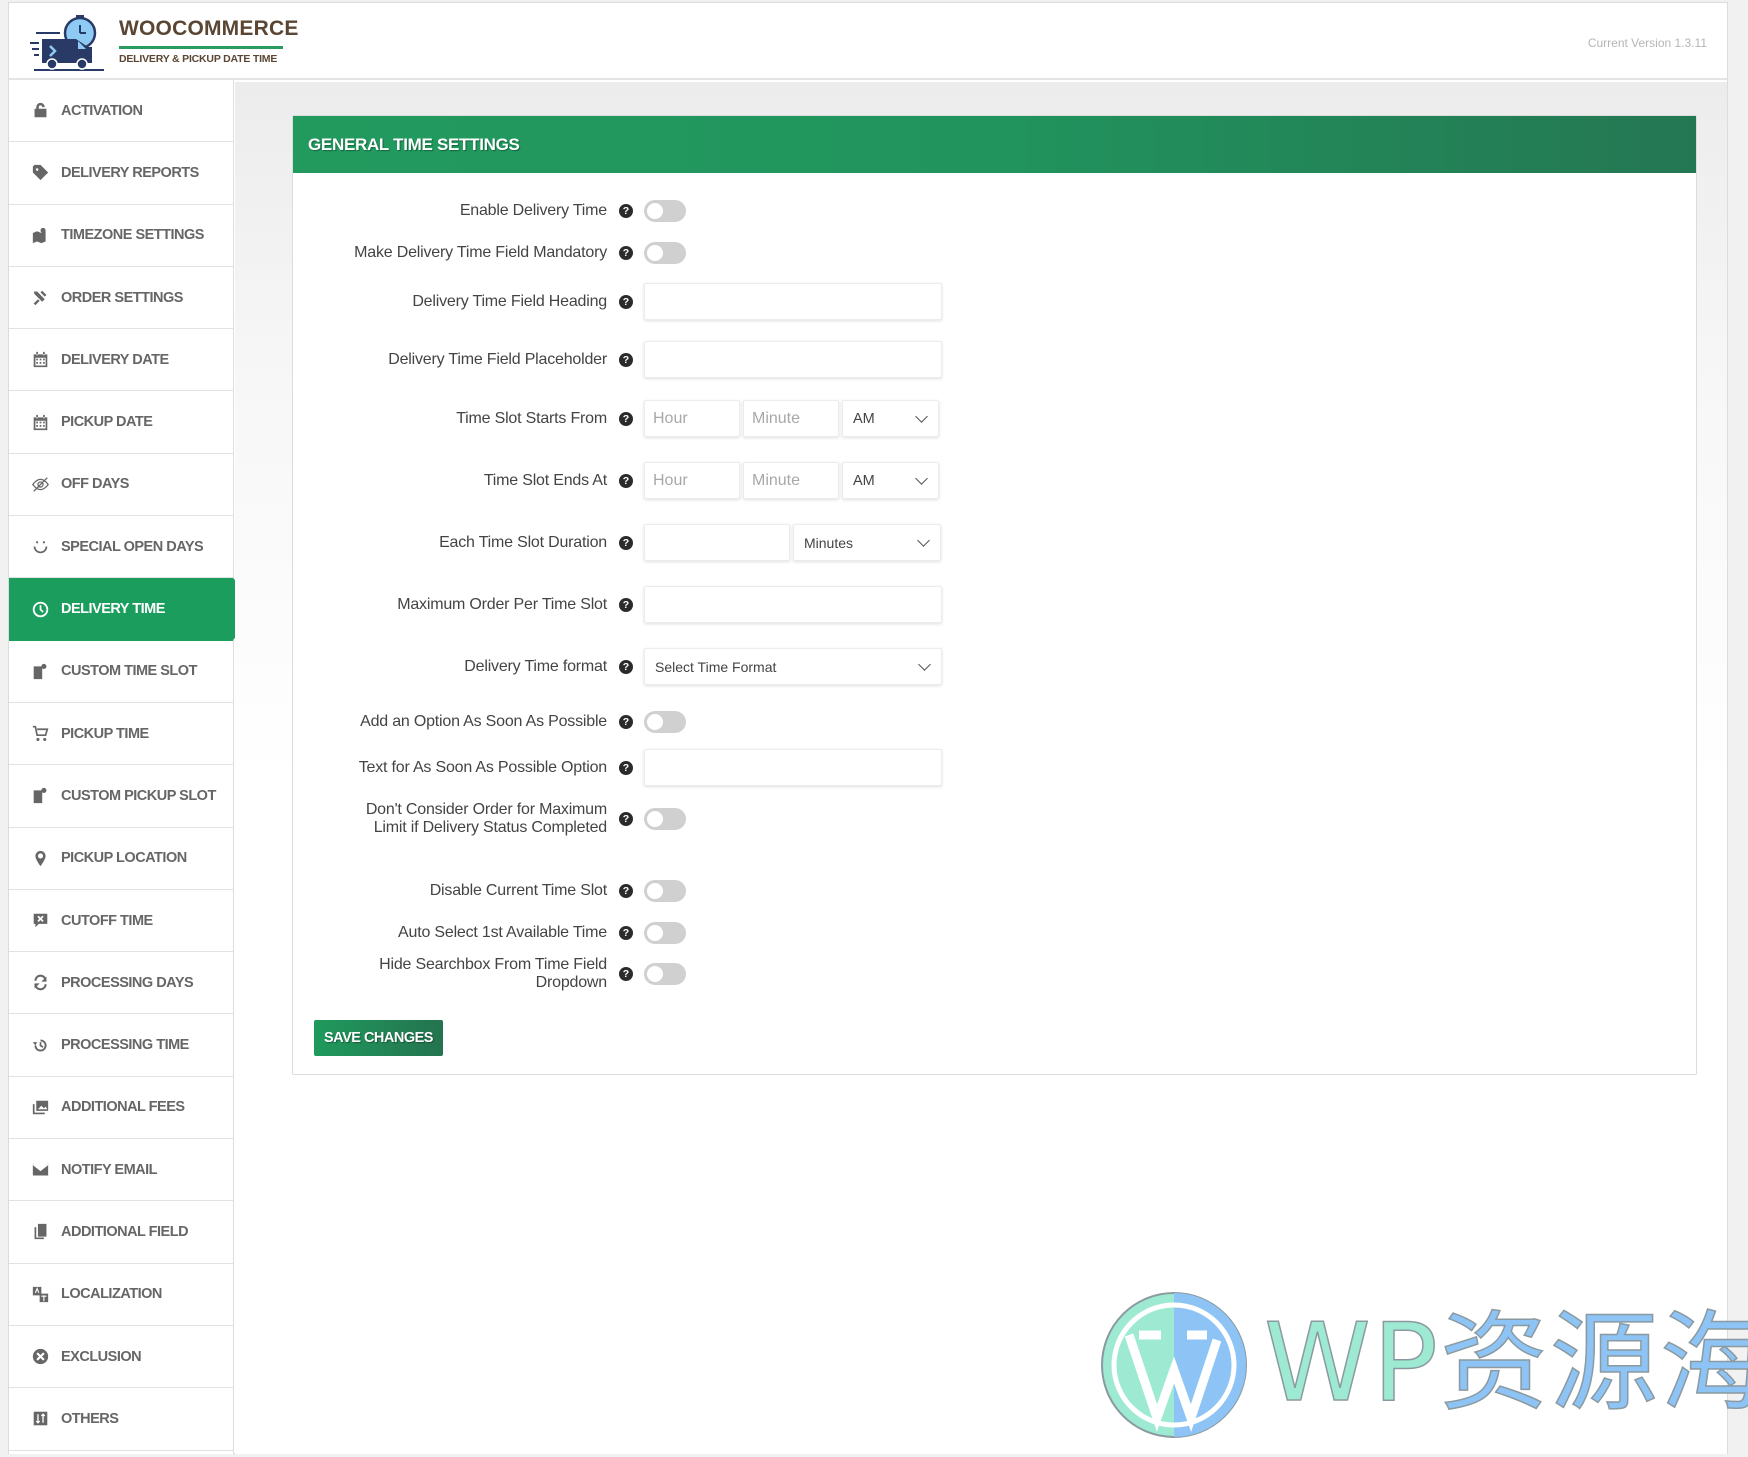 This screenshot has height=1457, width=1748. I want to click on toggle-enable-delivery-time, so click(665, 211).